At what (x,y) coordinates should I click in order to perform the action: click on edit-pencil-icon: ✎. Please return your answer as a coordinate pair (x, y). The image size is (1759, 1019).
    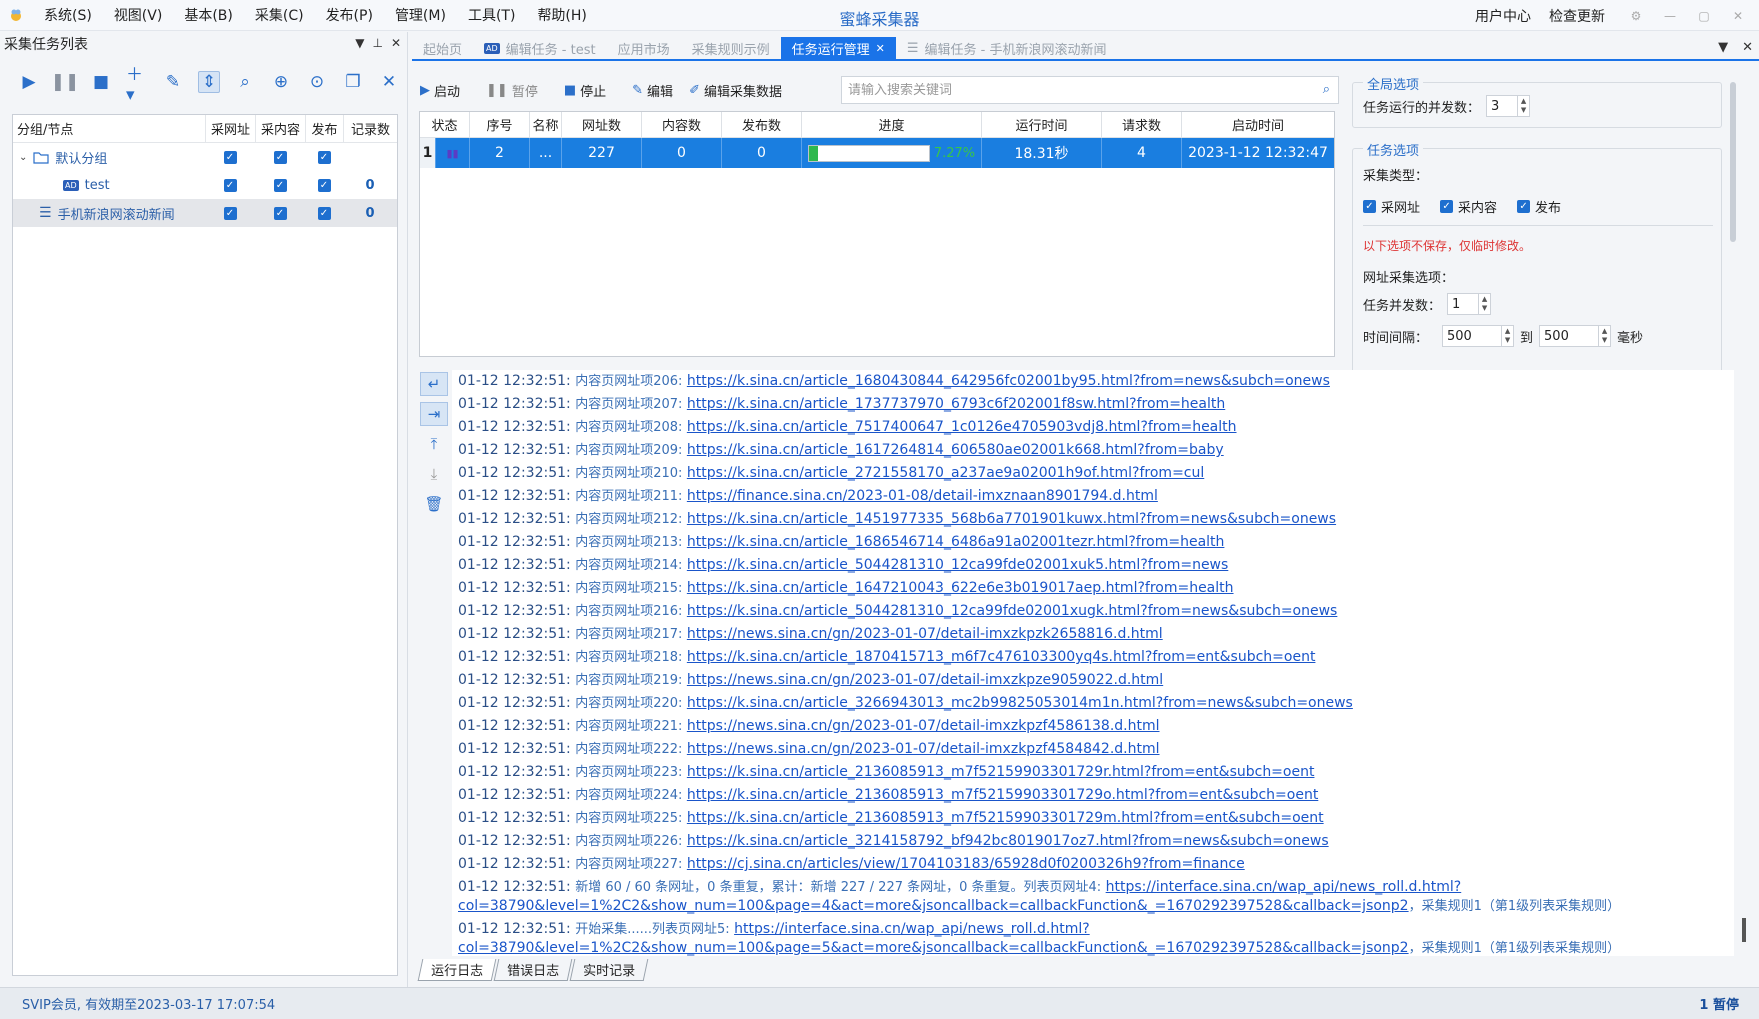
    Looking at the image, I should click on (173, 82).